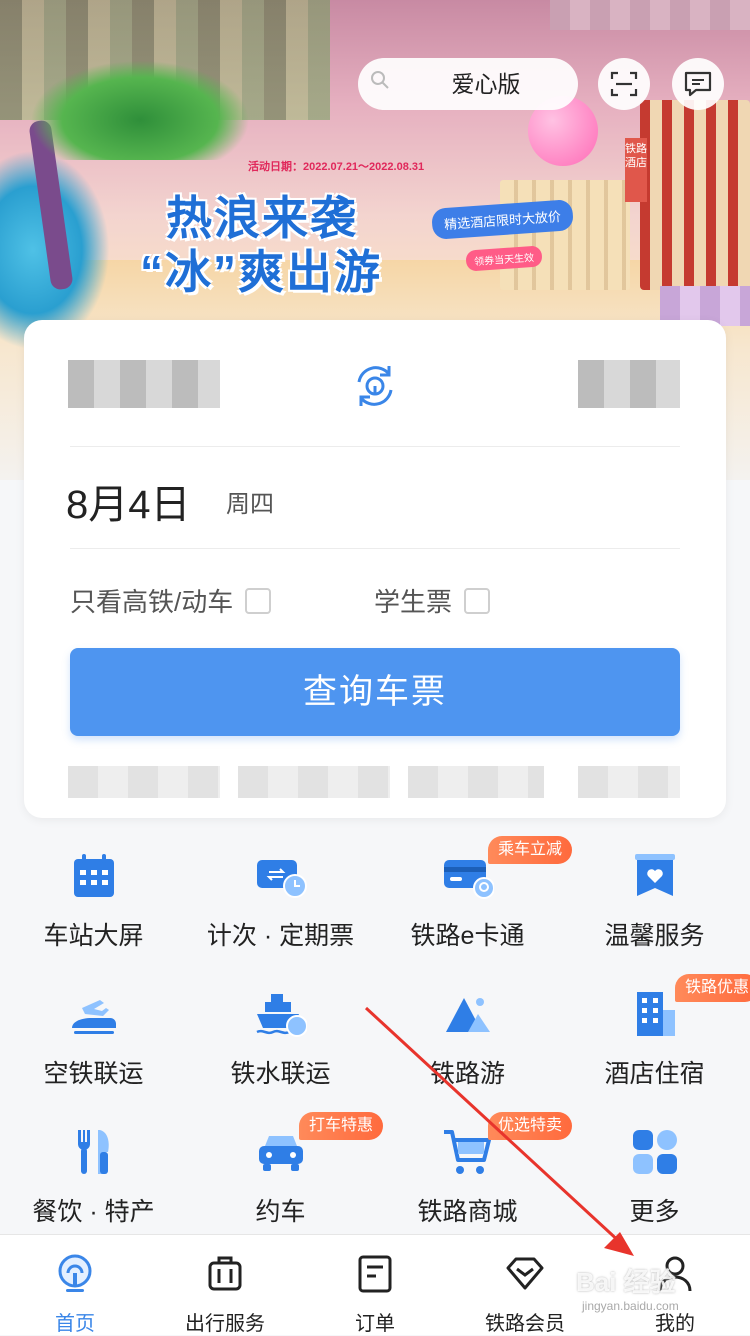 The image size is (750, 1336). I want to click on tab-orders: 订单, so click(375, 1285).